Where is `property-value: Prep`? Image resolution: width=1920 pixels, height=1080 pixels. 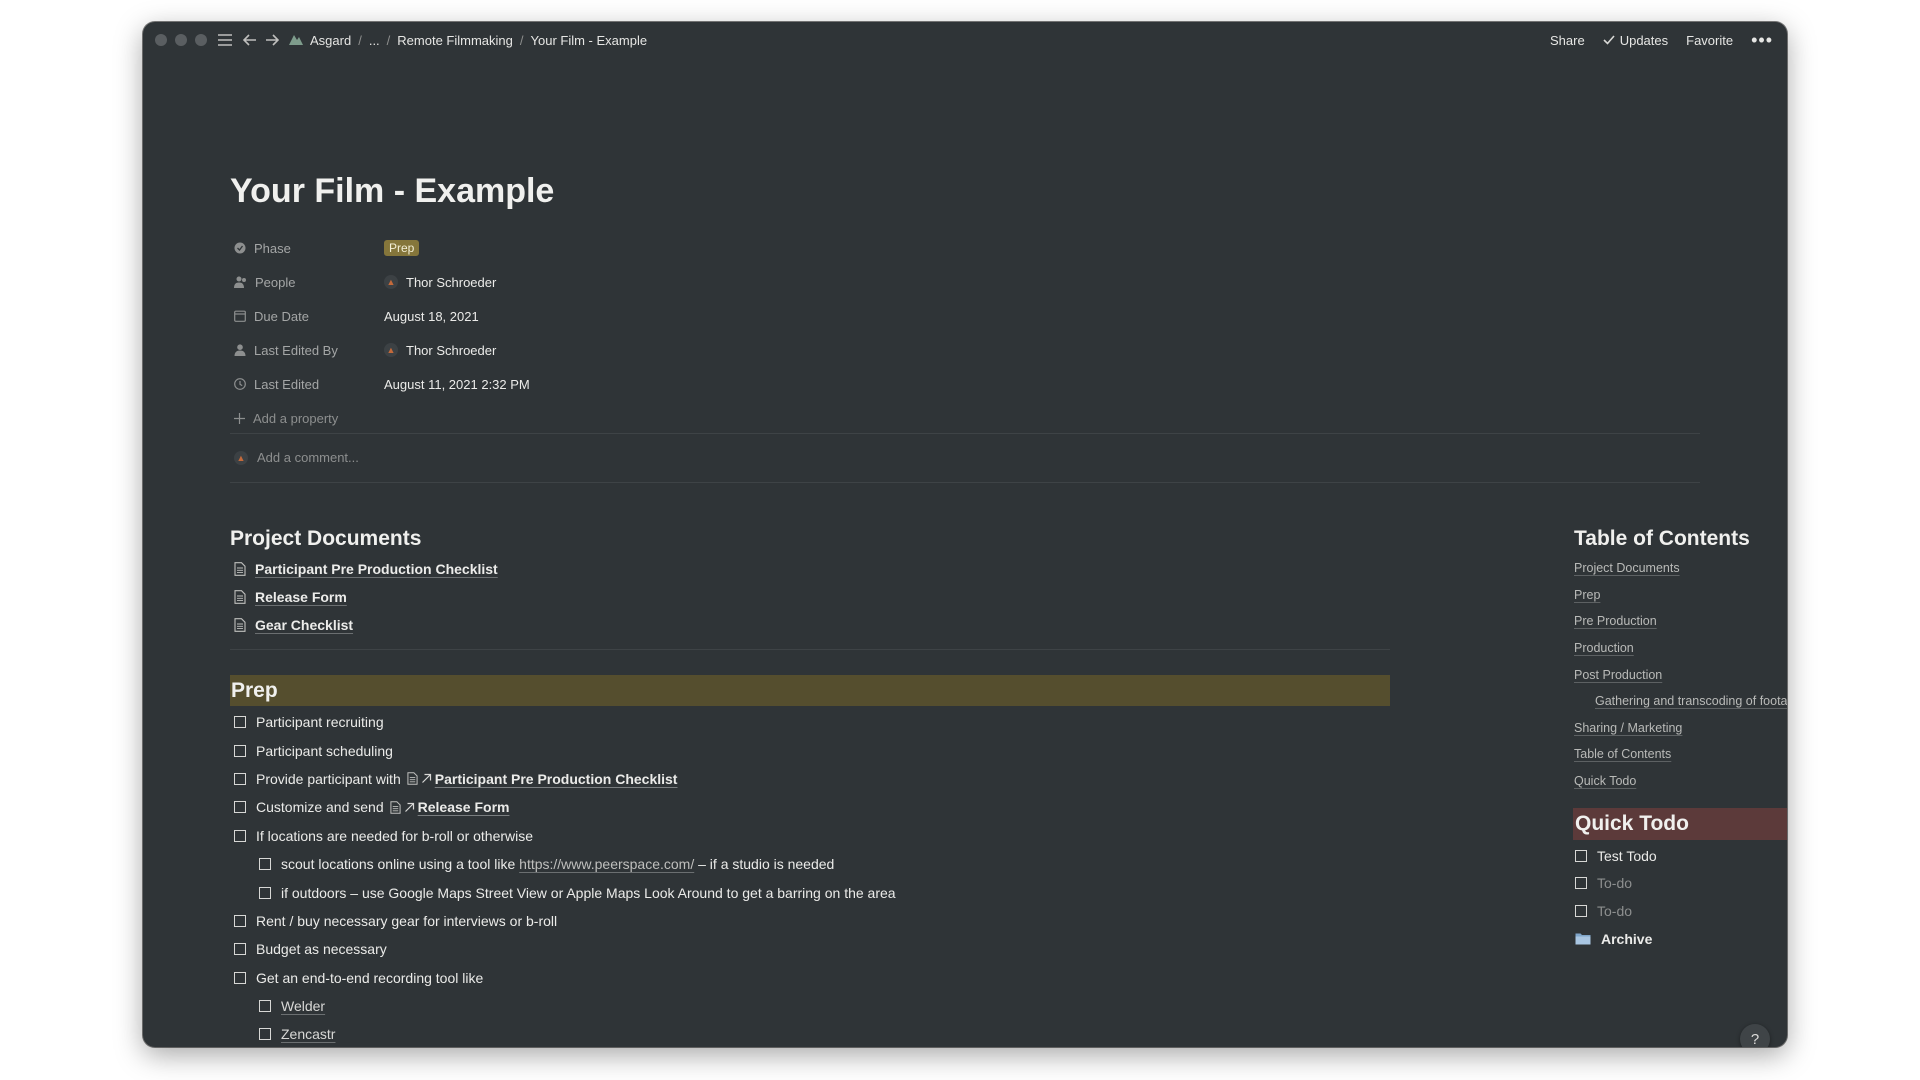 property-value: Prep is located at coordinates (402, 248).